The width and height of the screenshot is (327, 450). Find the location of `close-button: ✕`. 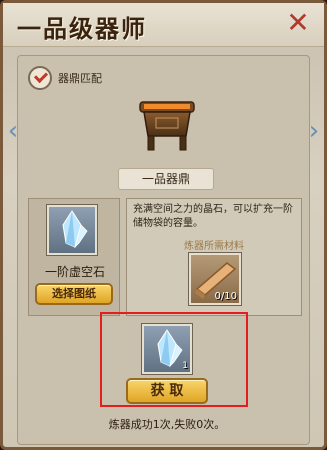

close-button: ✕ is located at coordinates (298, 23).